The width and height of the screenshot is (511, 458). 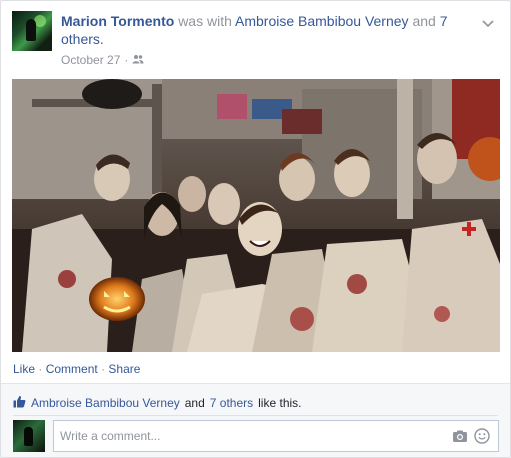 What do you see at coordinates (322, 21) in the screenshot?
I see `tagged-person-link: Ambroise Bambibou Verney` at bounding box center [322, 21].